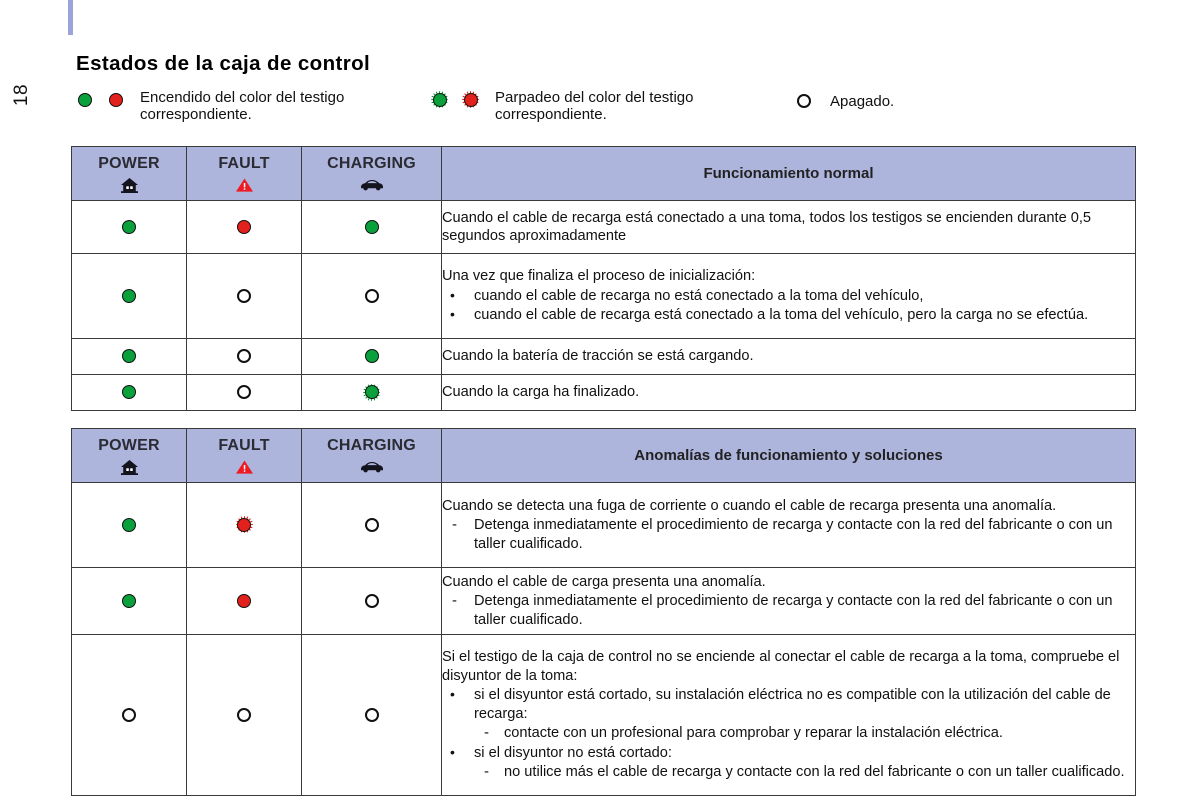 This screenshot has height=800, width=1200. I want to click on table-row: Cuando la carga ha finalizado., so click(603, 392).